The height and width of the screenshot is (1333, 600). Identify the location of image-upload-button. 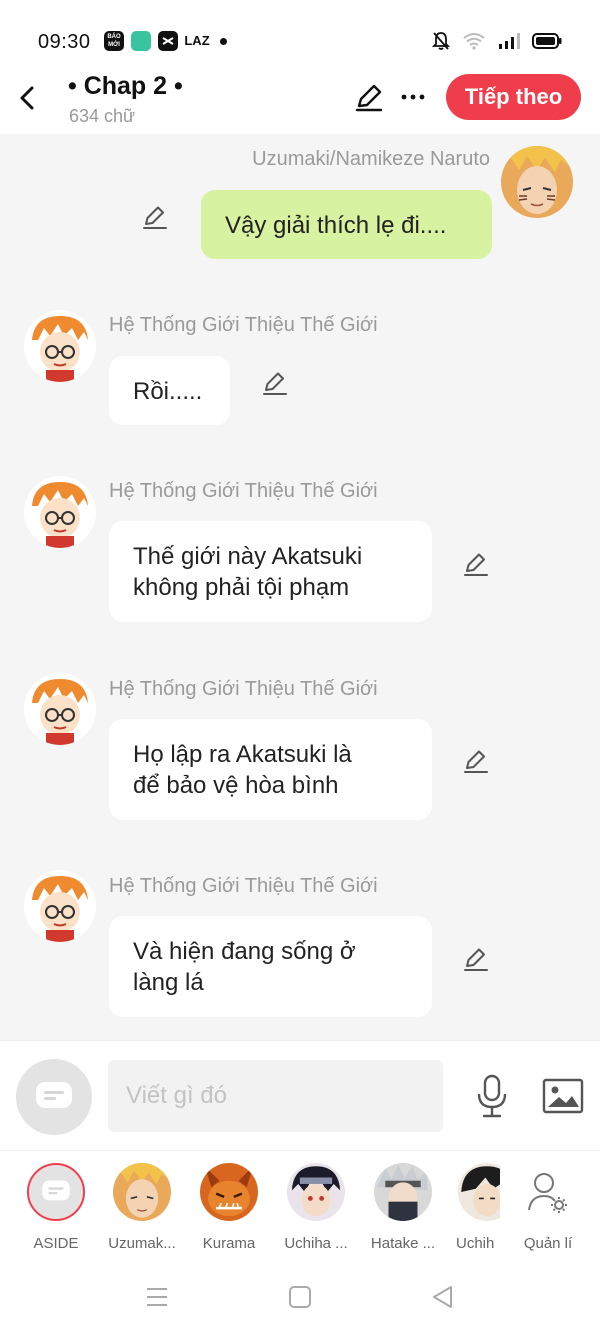
(563, 1096).